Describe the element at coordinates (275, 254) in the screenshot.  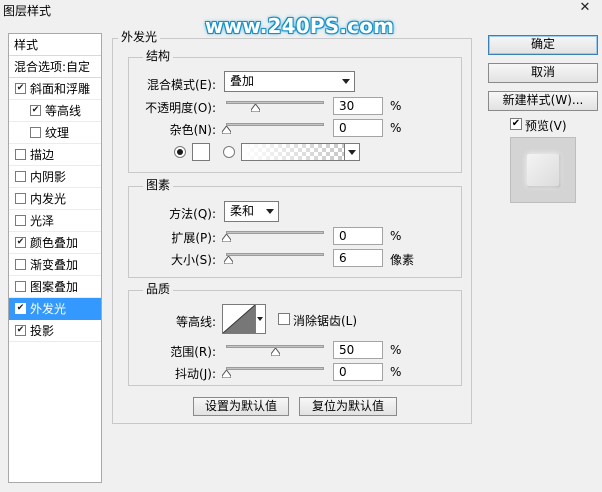
I see `size-slider-track` at that location.